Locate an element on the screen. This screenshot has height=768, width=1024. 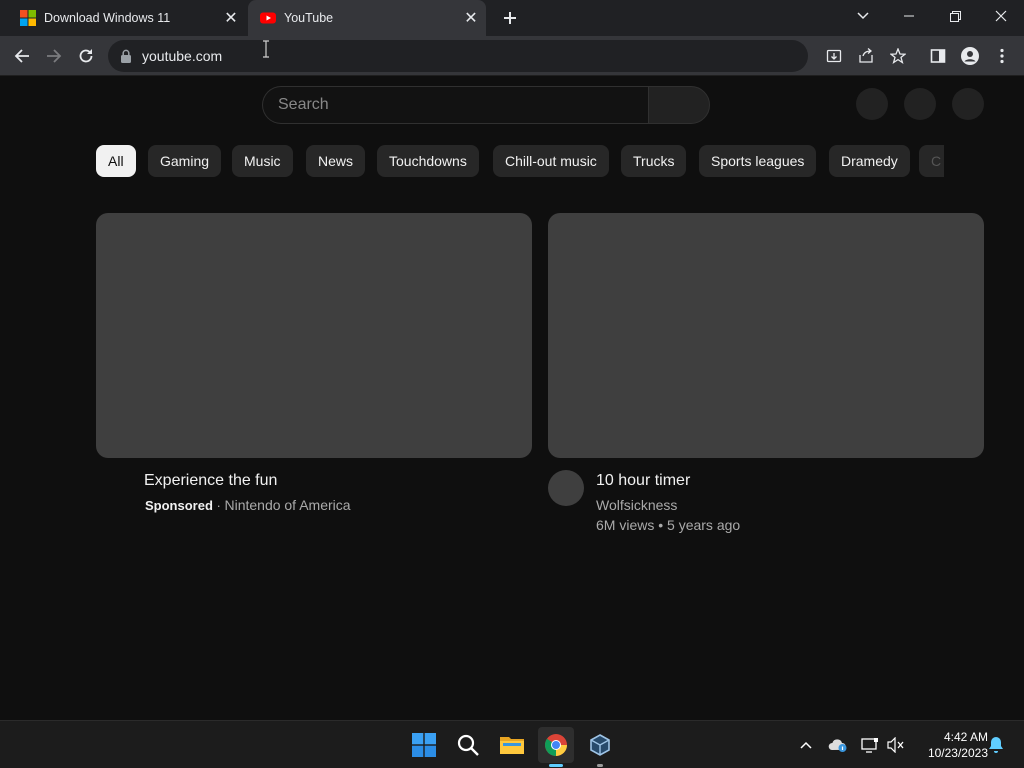
share-button is located at coordinates (866, 56).